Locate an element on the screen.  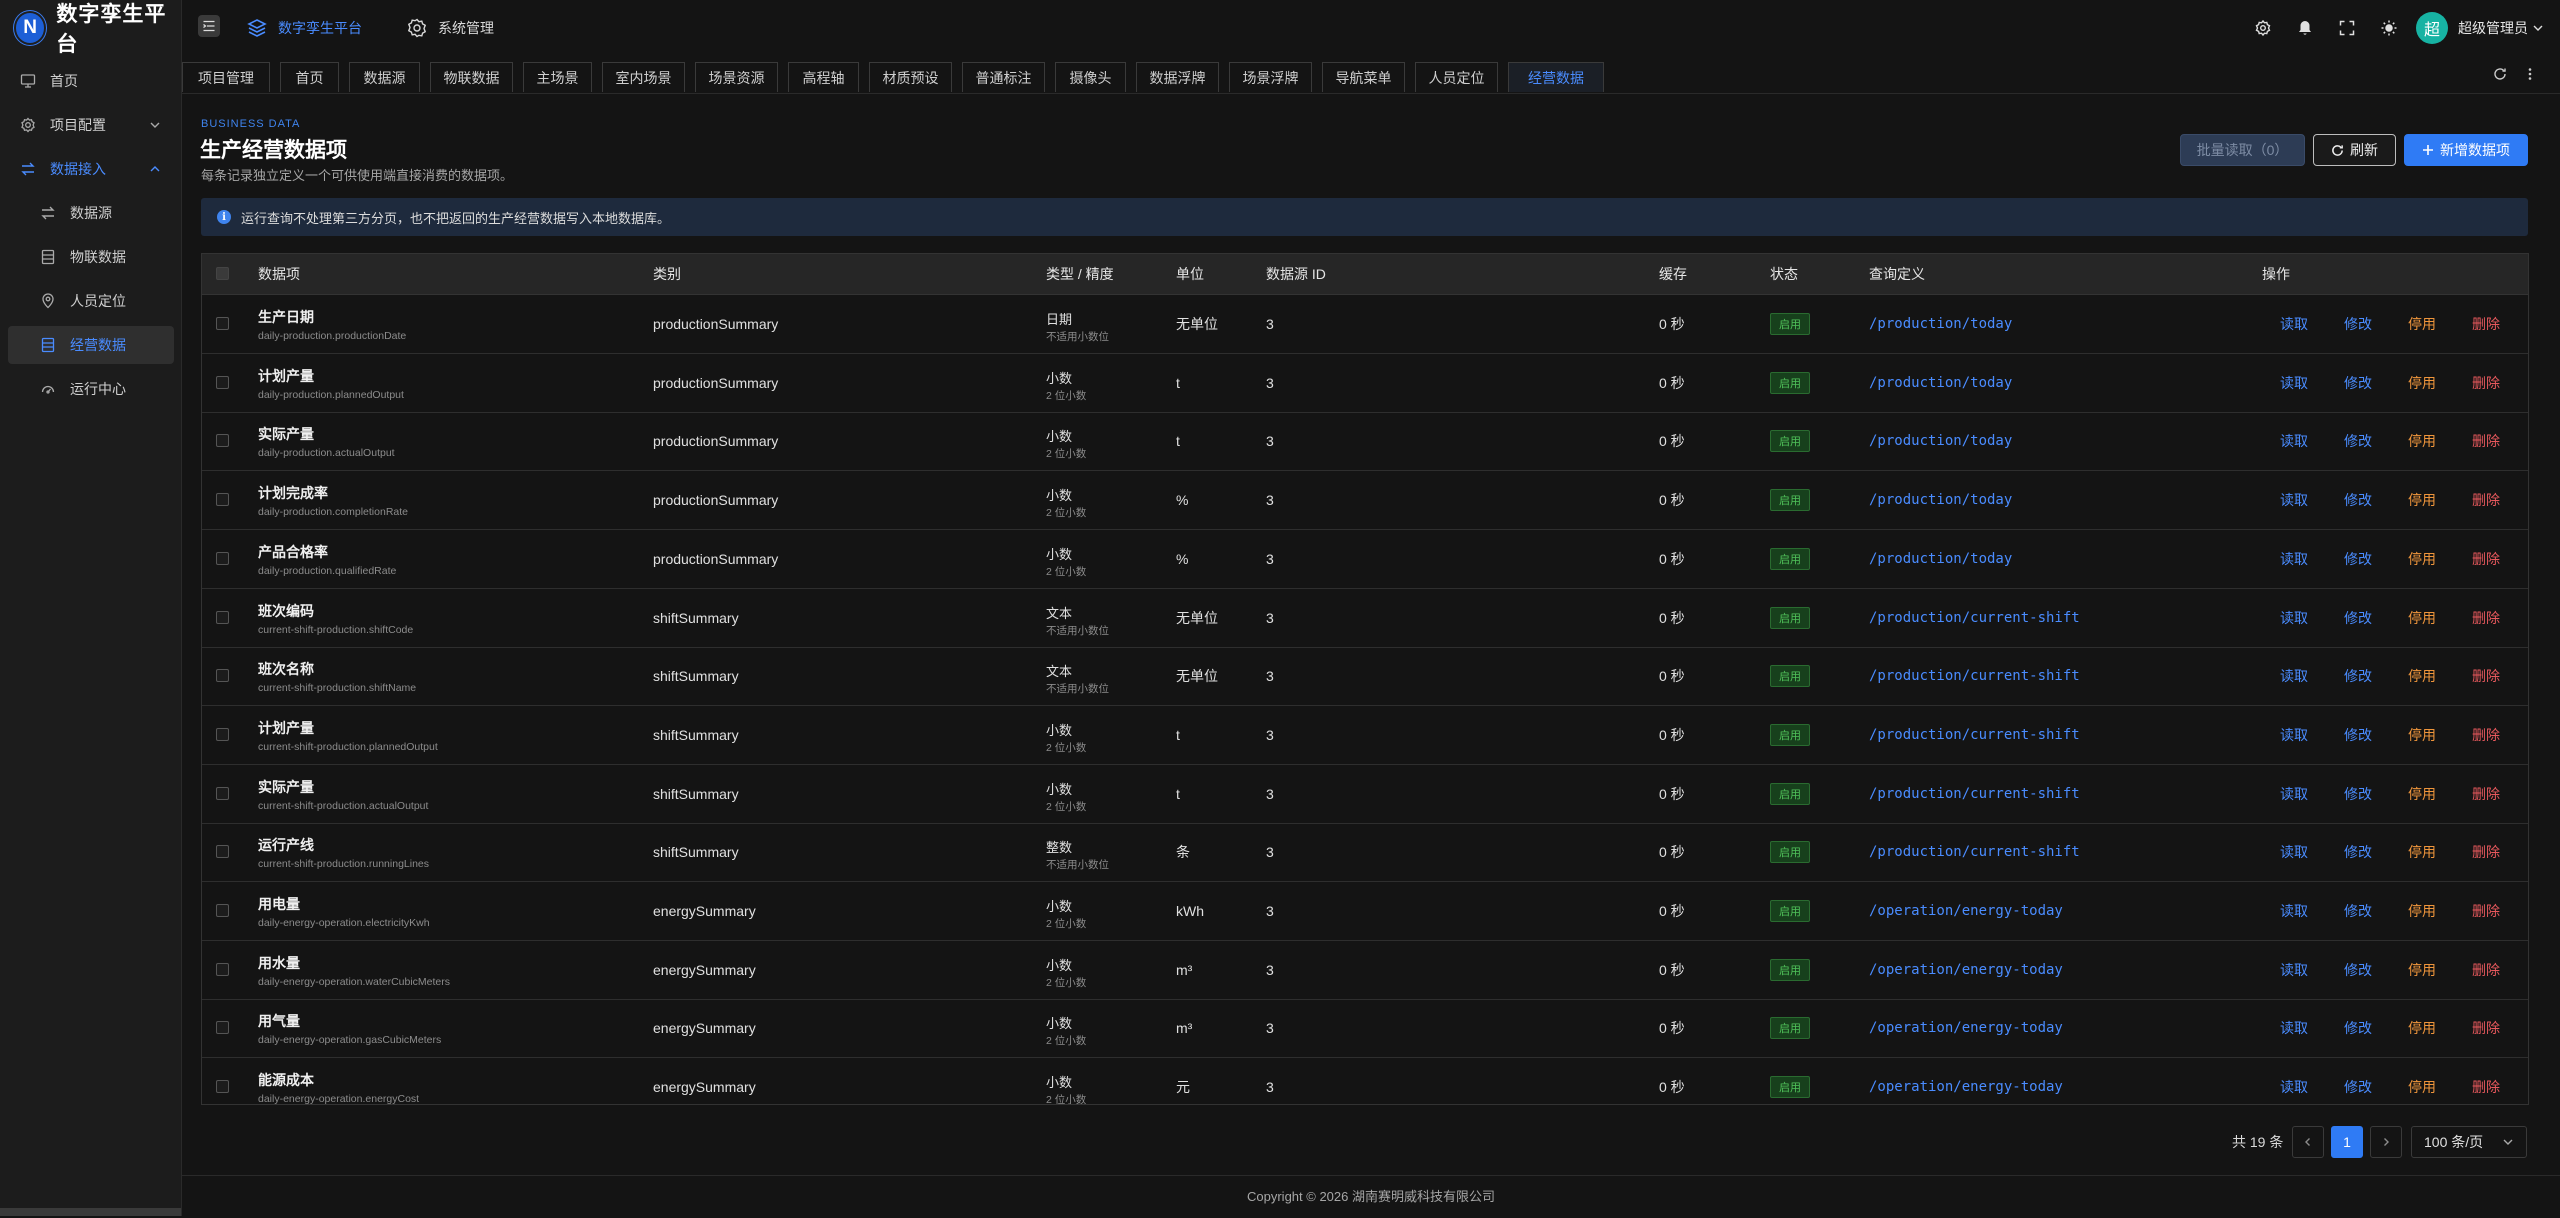
avatar: 超 is located at coordinates (2432, 28).